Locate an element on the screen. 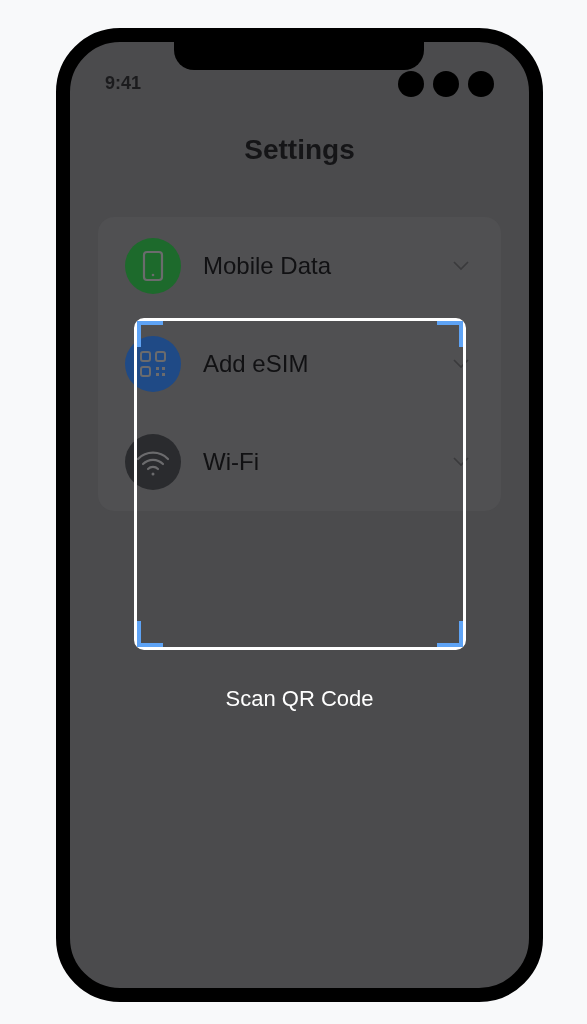 The image size is (587, 1024). qr-code-icon is located at coordinates (153, 364).